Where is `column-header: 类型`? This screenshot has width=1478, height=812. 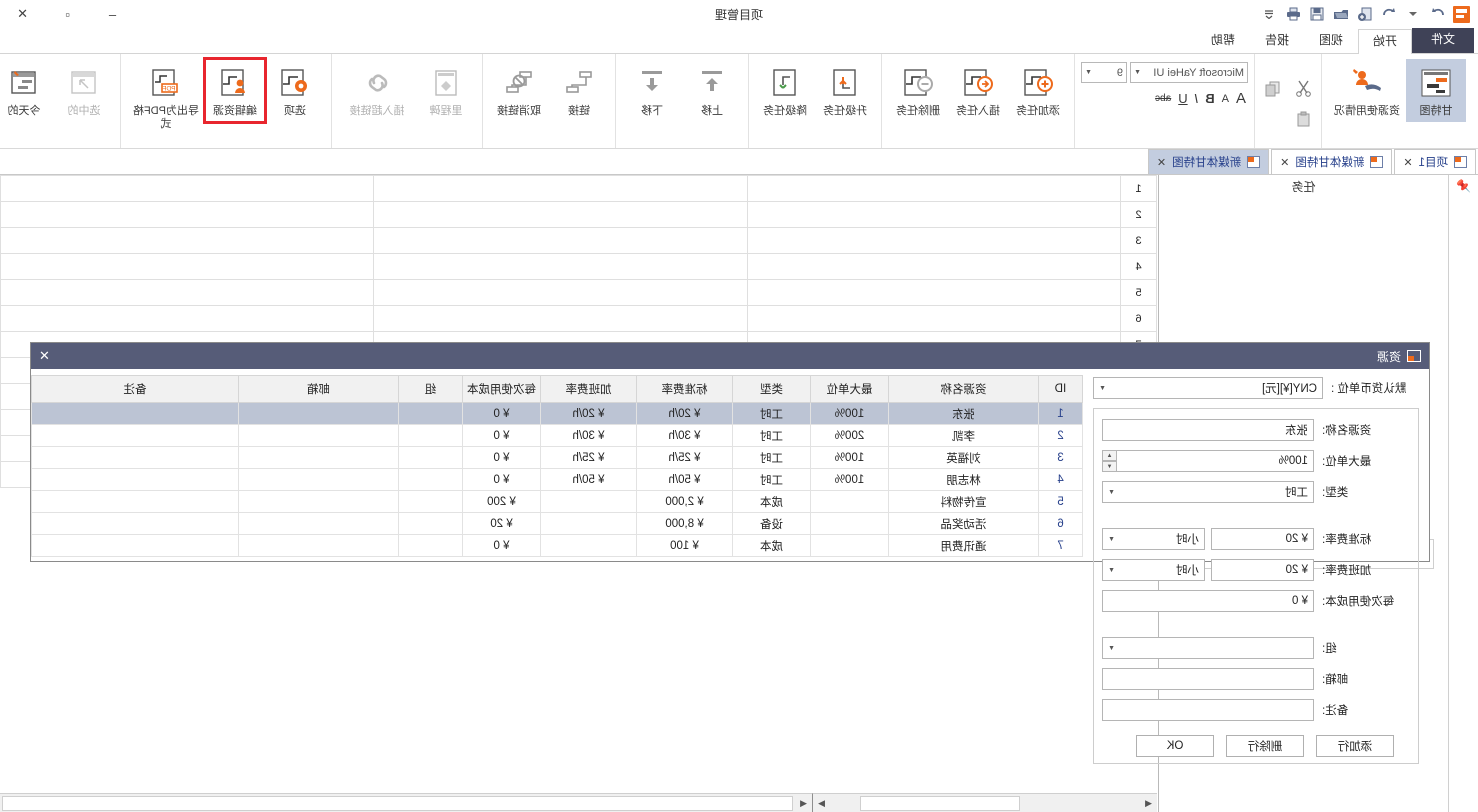 column-header: 类型 is located at coordinates (771, 389).